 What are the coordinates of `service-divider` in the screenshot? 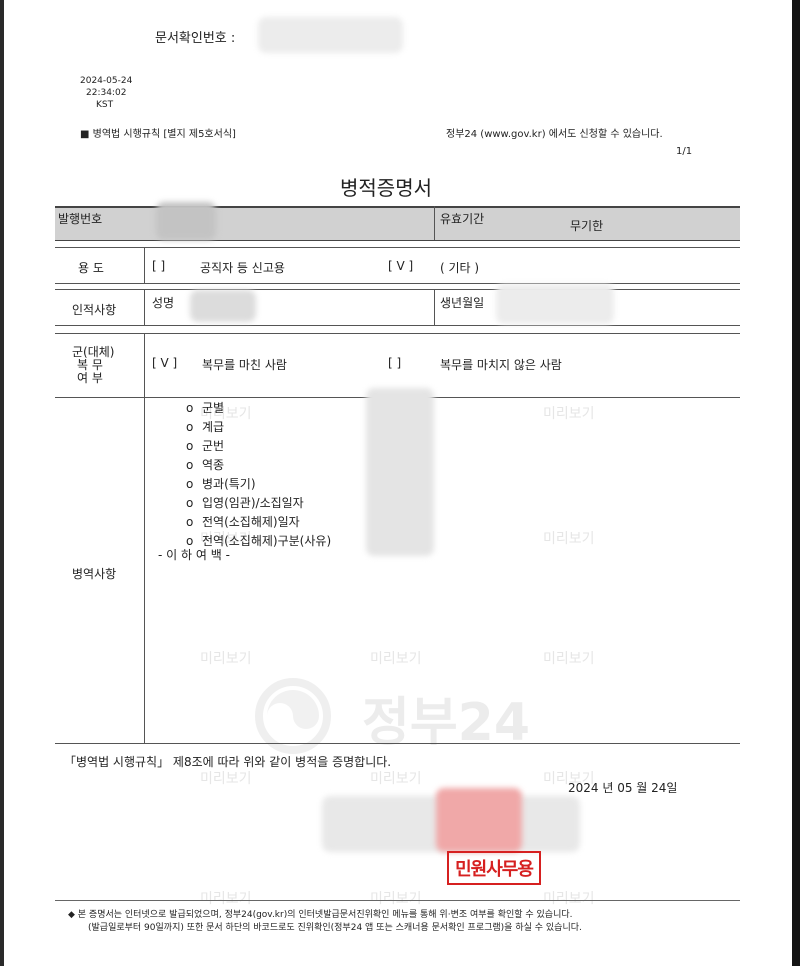 It's located at (144, 365).